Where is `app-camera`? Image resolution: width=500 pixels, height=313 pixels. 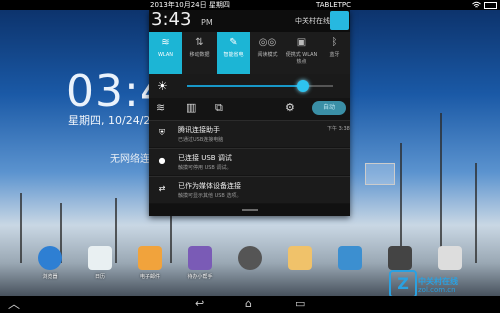 app-camera is located at coordinates (400, 258).